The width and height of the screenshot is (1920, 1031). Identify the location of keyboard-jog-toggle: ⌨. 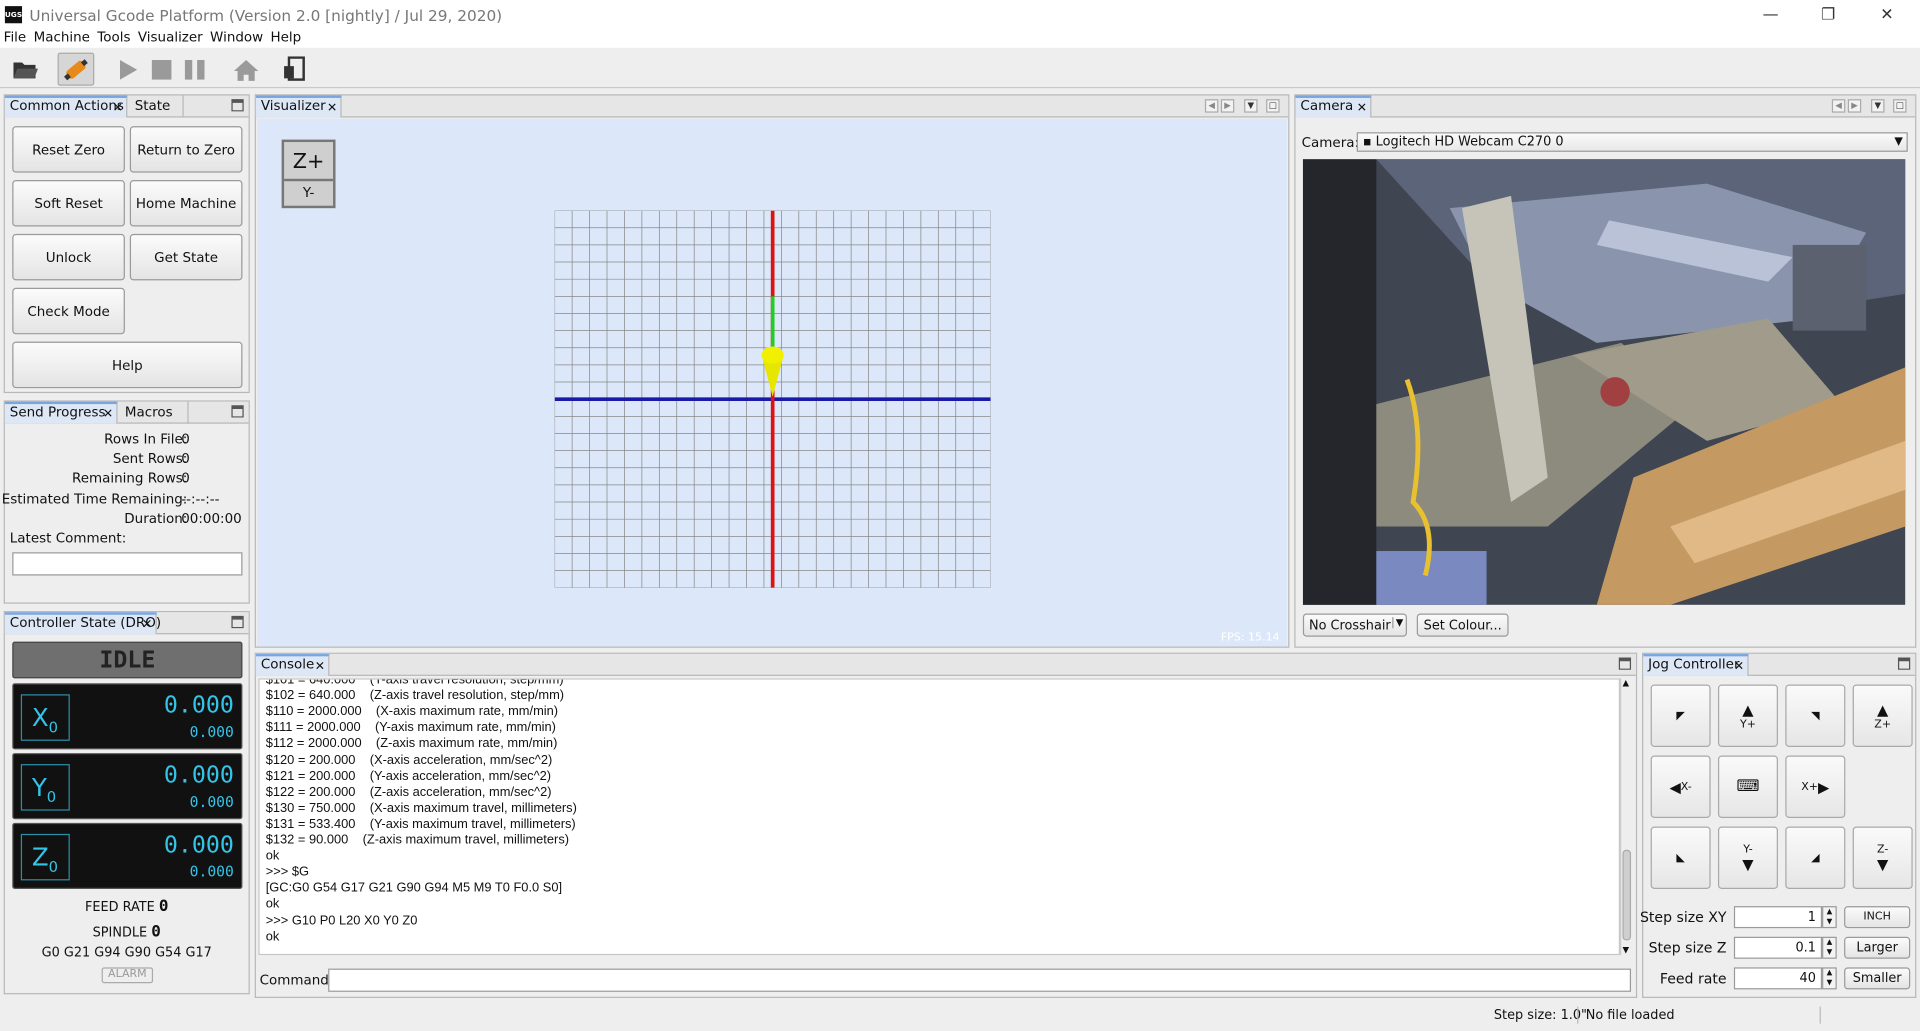
(1747, 786).